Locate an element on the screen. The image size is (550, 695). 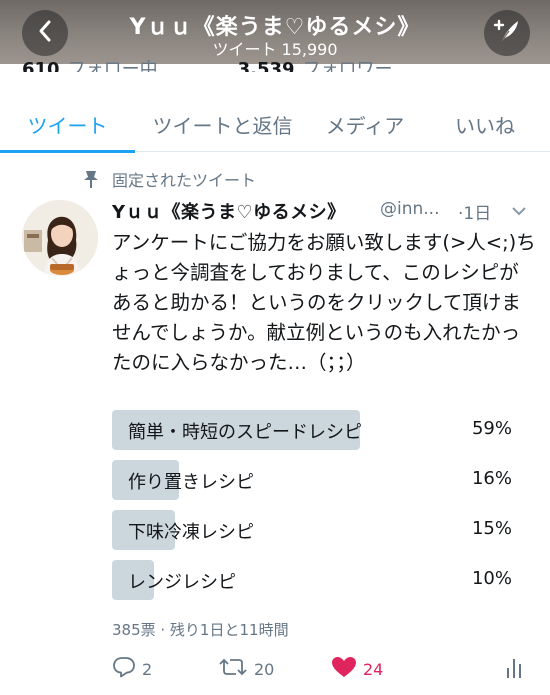
retweet-button: 20 is located at coordinates (246, 669).